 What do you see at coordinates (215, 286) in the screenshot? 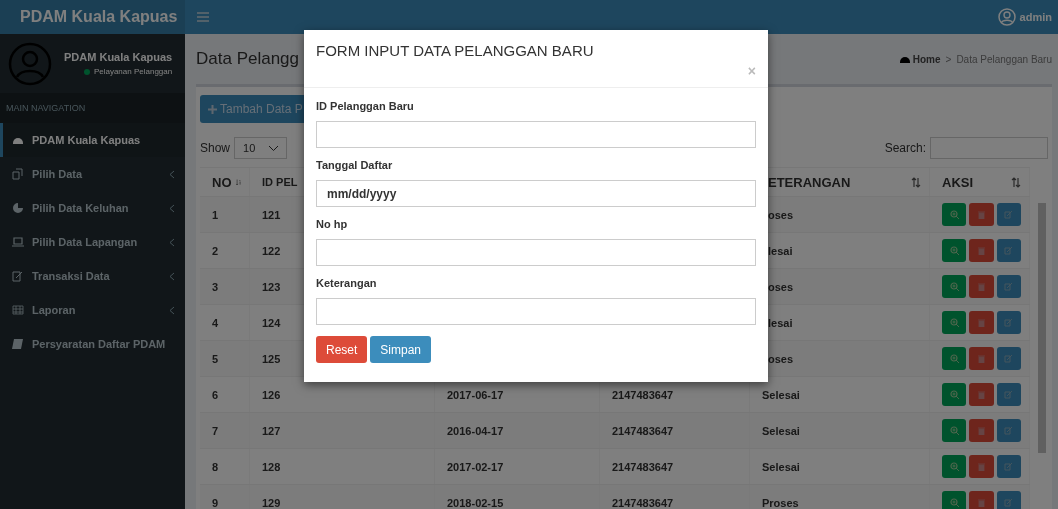
I see `table-cell: 3` at bounding box center [215, 286].